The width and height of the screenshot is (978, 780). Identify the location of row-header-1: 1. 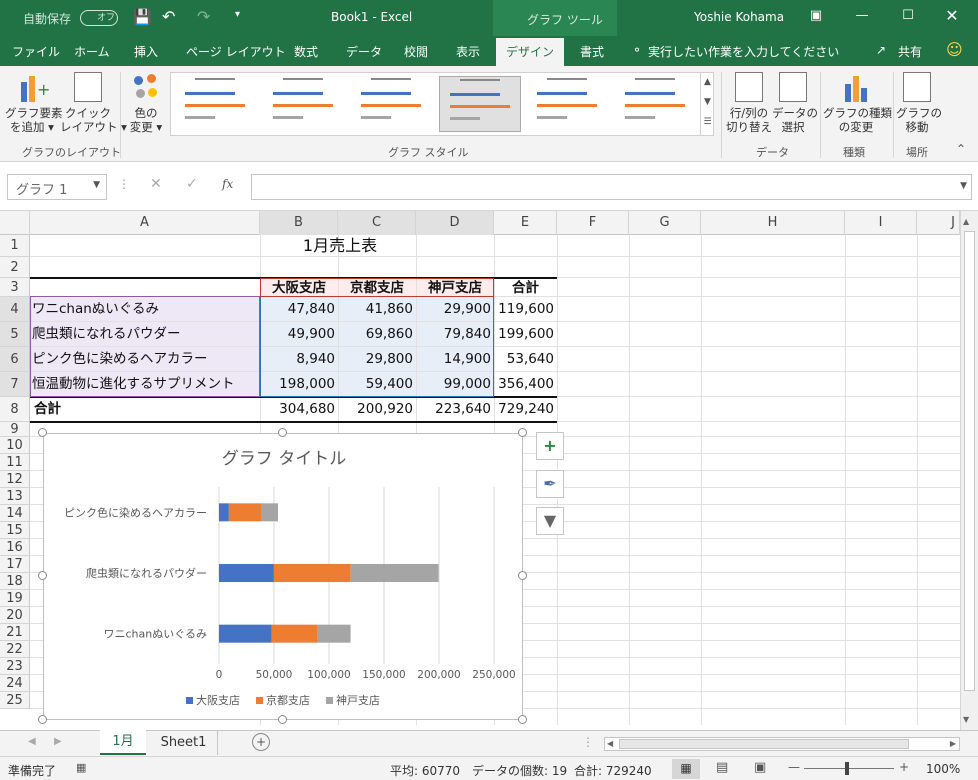
(15, 246).